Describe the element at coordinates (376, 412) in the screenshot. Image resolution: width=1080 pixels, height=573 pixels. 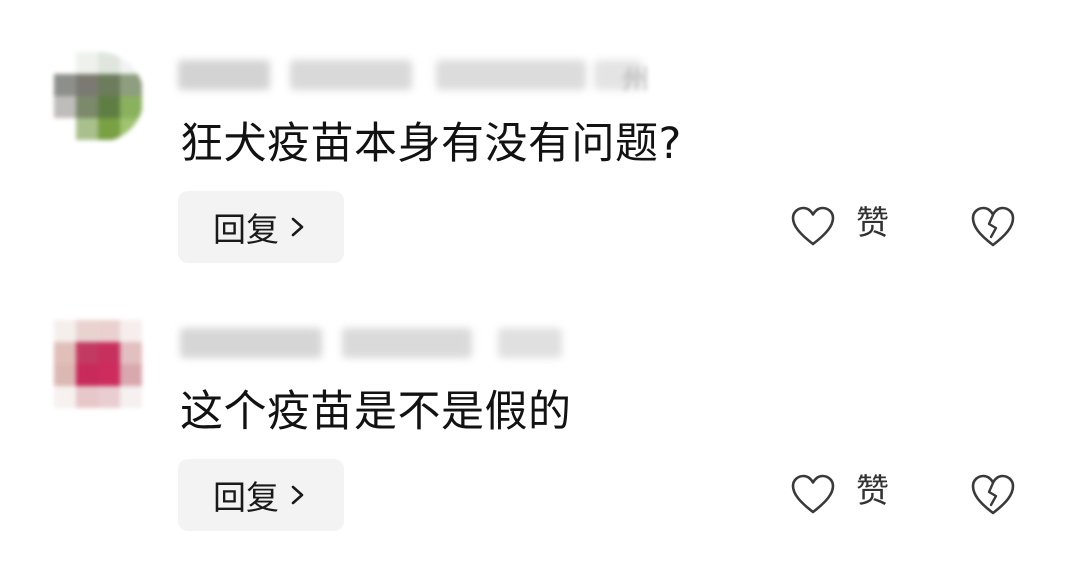
I see `comment-text: 这个疫苗是不是假的` at that location.